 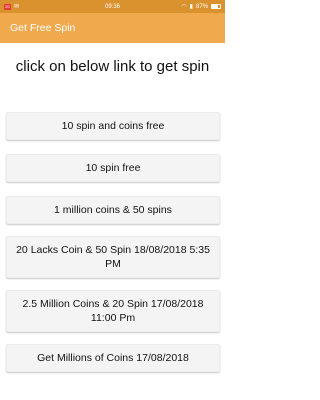 What do you see at coordinates (113, 126) in the screenshot?
I see `link-button-1: 10 spin and coins free` at bounding box center [113, 126].